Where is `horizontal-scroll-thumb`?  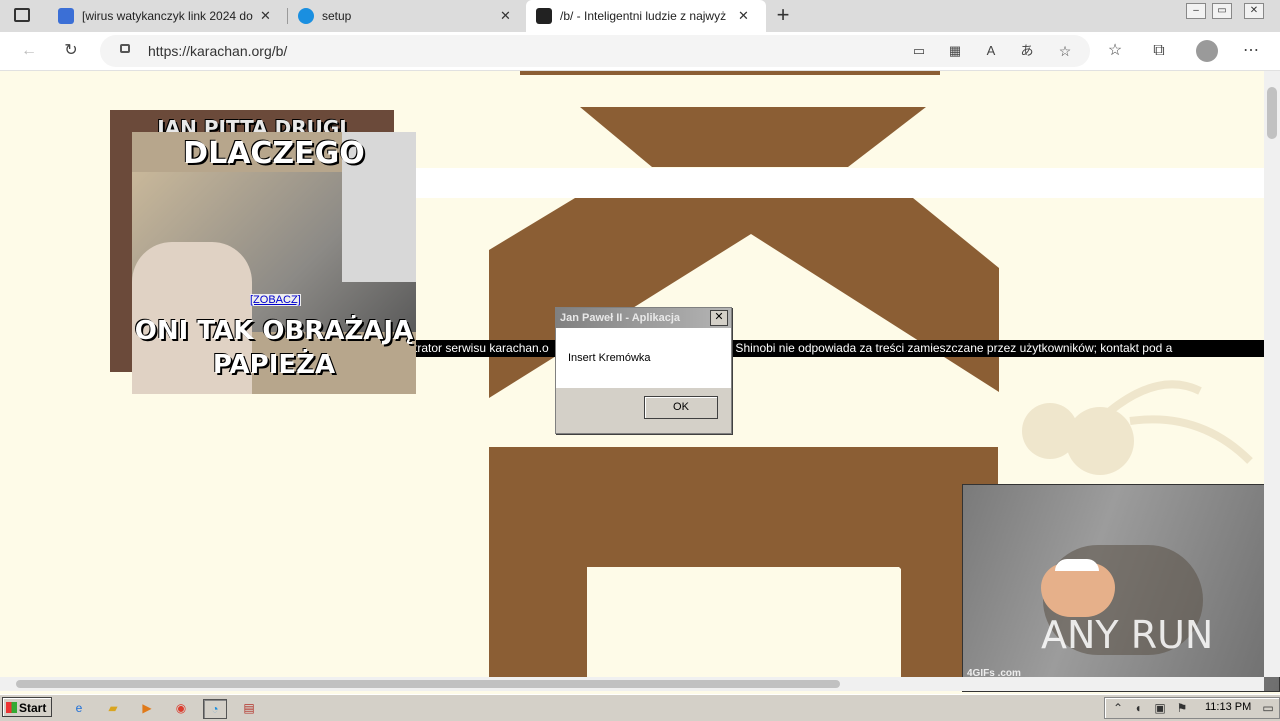
horizontal-scroll-thumb is located at coordinates (428, 684).